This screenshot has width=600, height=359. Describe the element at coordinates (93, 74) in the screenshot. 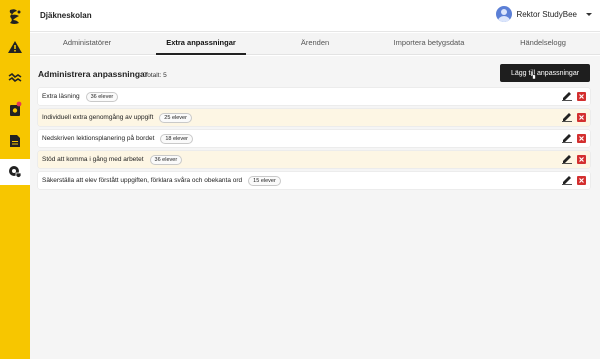

I see `page-title: Administrera anpassningar` at that location.